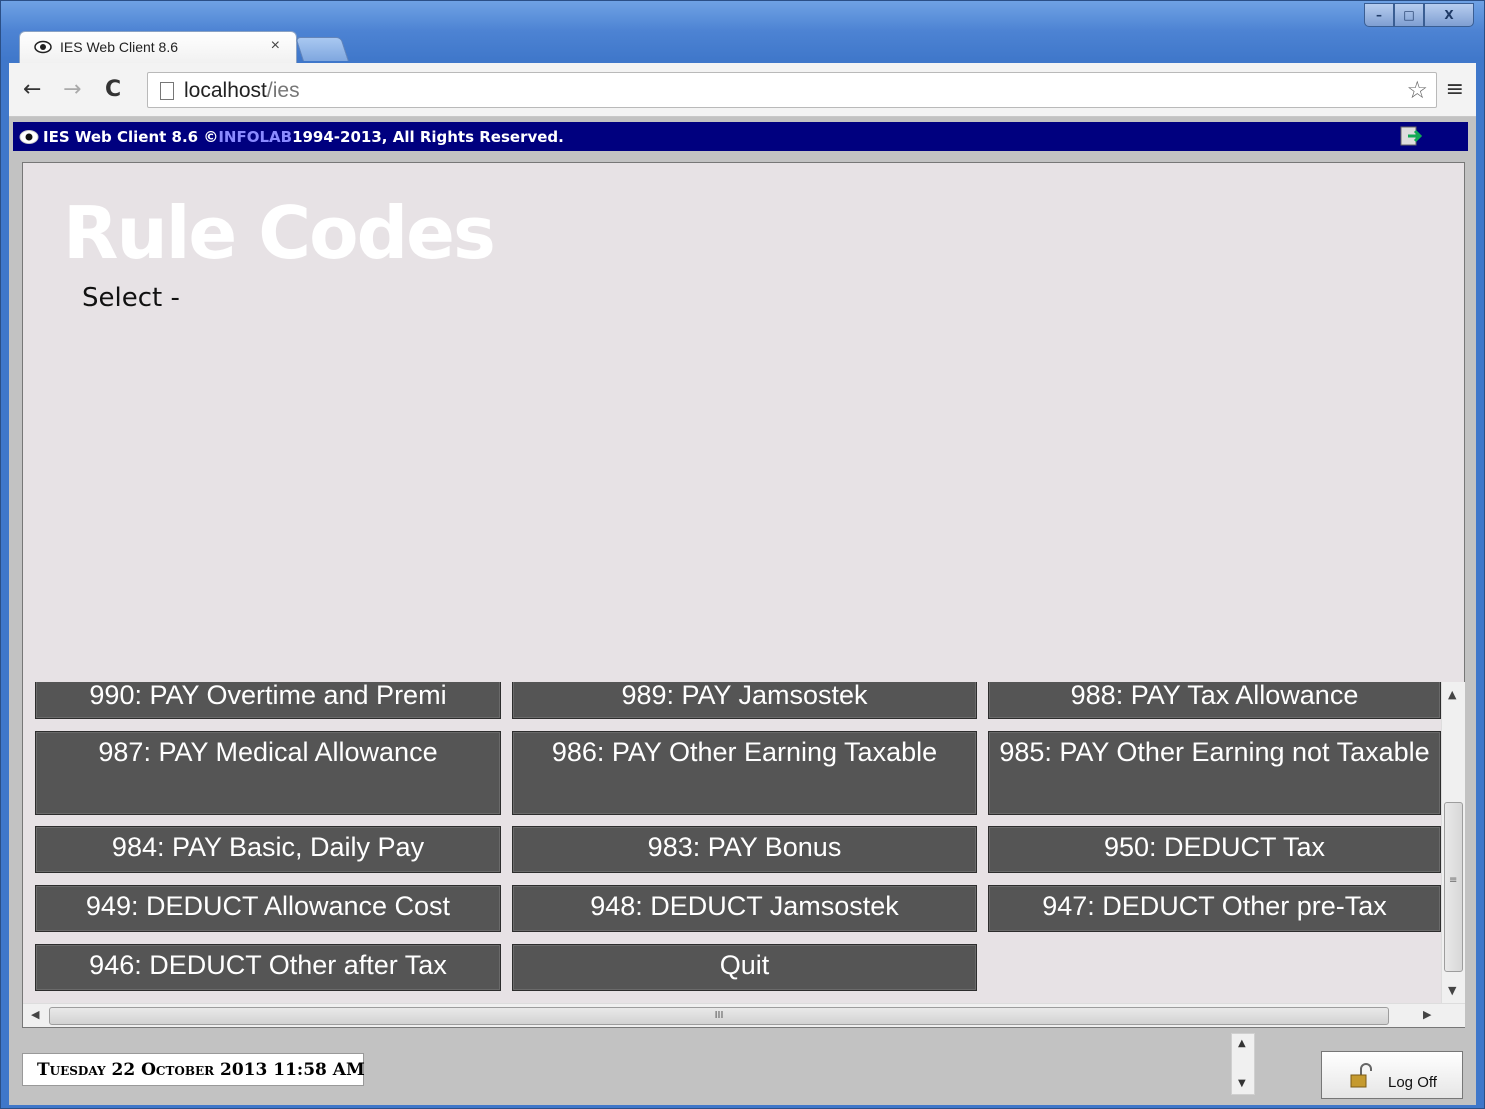 The image size is (1485, 1109). I want to click on rule-button-986: 986: PAY Other Earning Taxable, so click(744, 773).